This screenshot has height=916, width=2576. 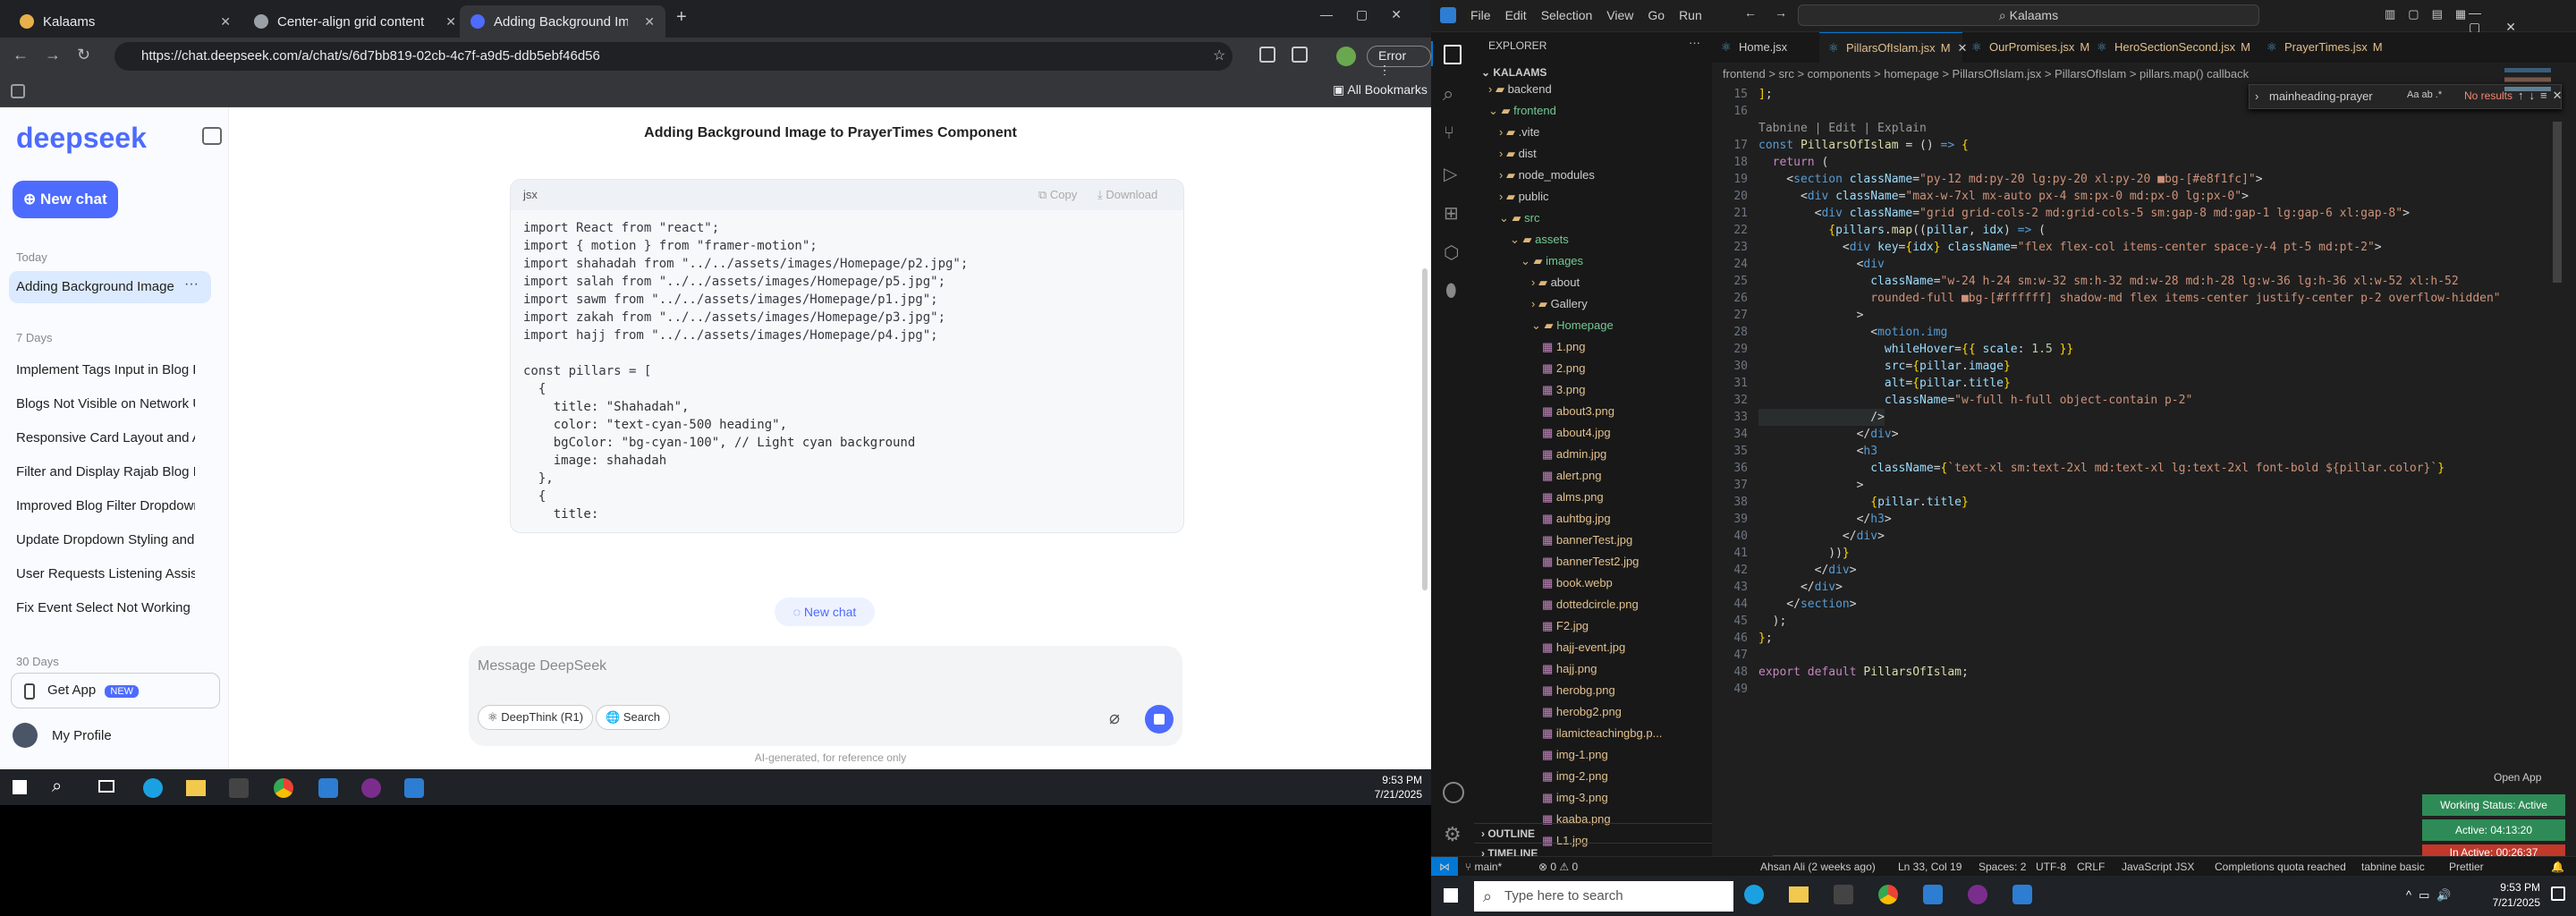 What do you see at coordinates (1451, 291) in the screenshot?
I see `mongodb-icon: ⬮` at bounding box center [1451, 291].